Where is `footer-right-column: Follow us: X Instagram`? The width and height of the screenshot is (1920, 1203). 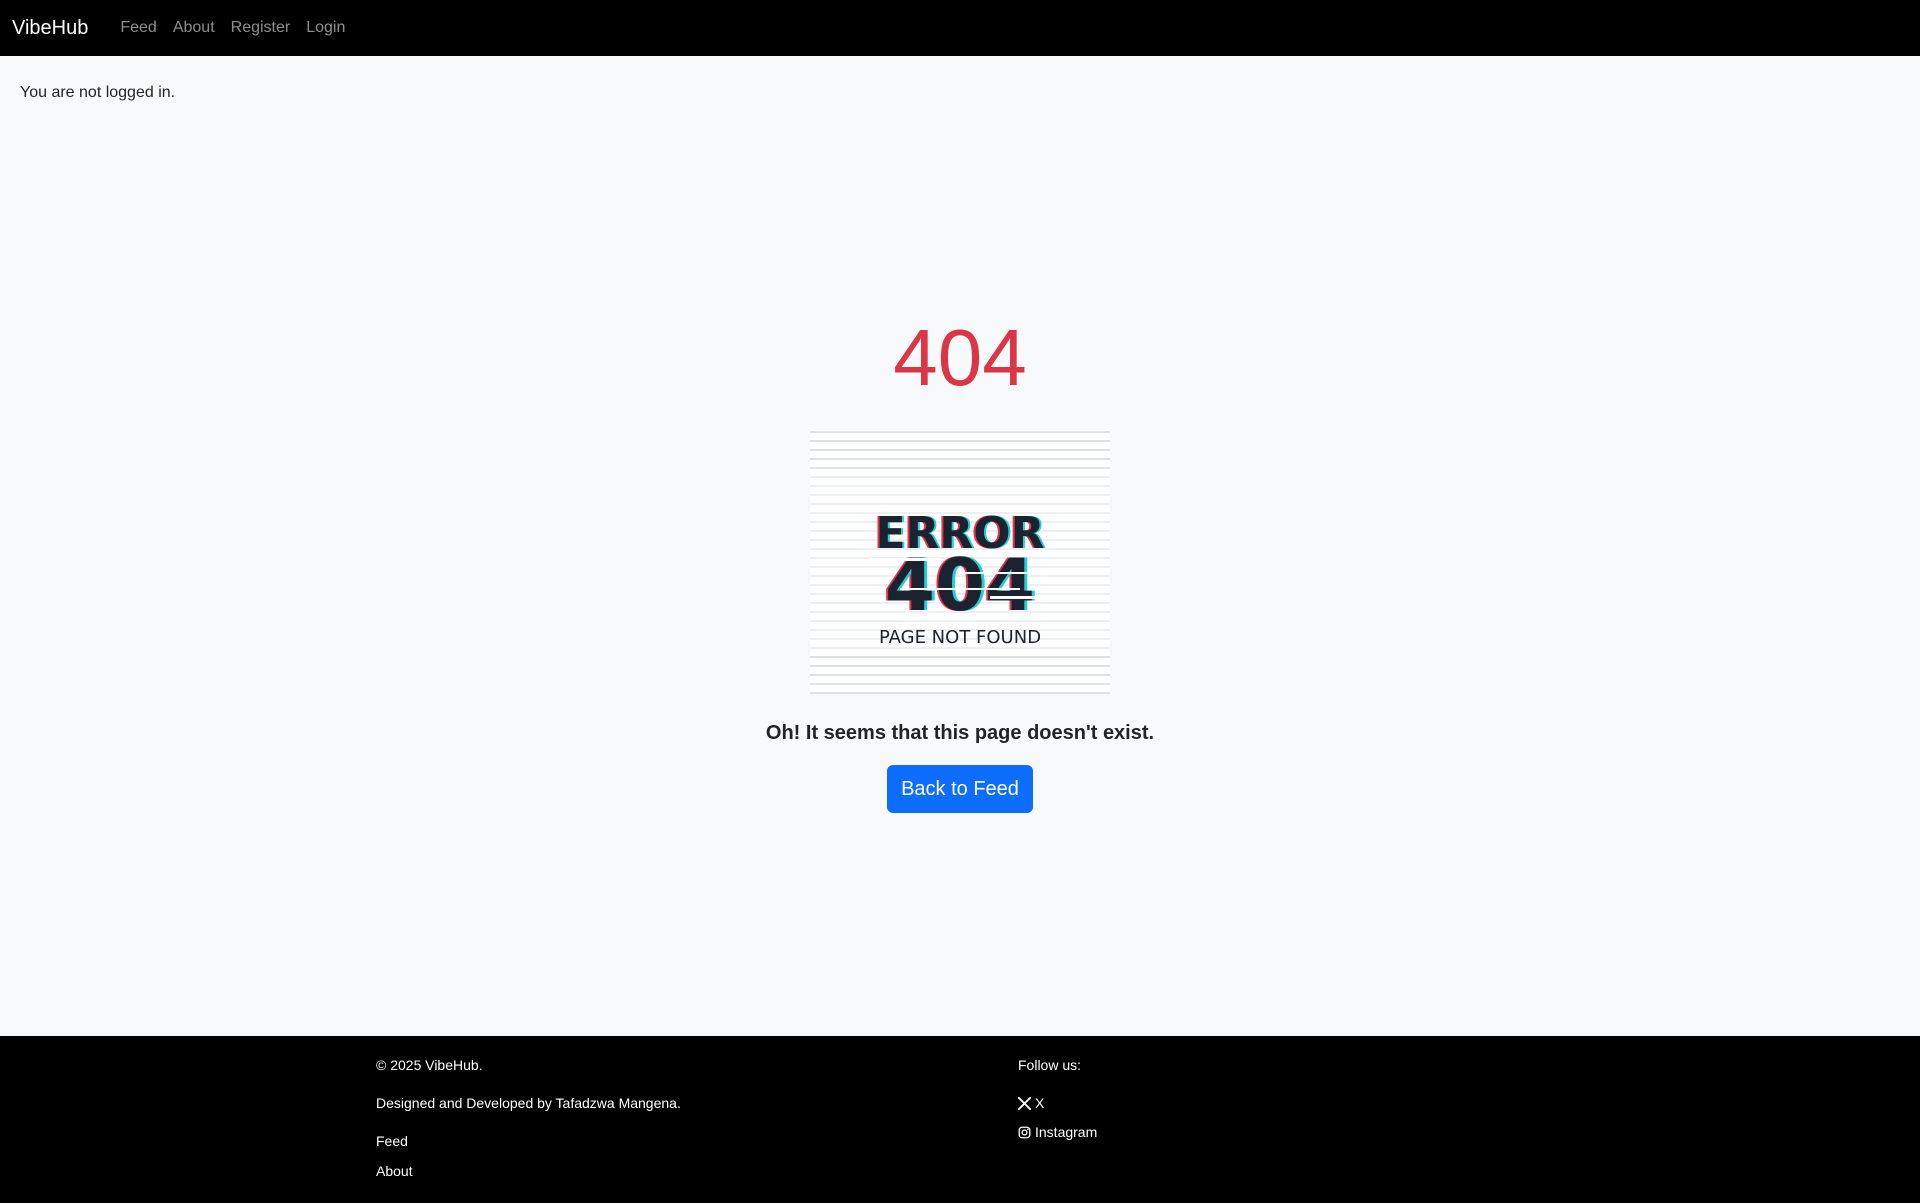 footer-right-column: Follow us: X Instagram is located at coordinates (1057, 1098).